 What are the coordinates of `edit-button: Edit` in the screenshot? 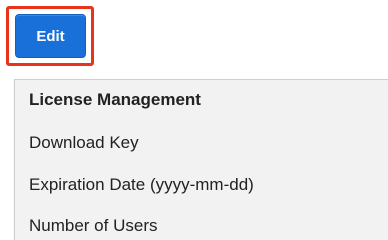 It's located at (50, 36).